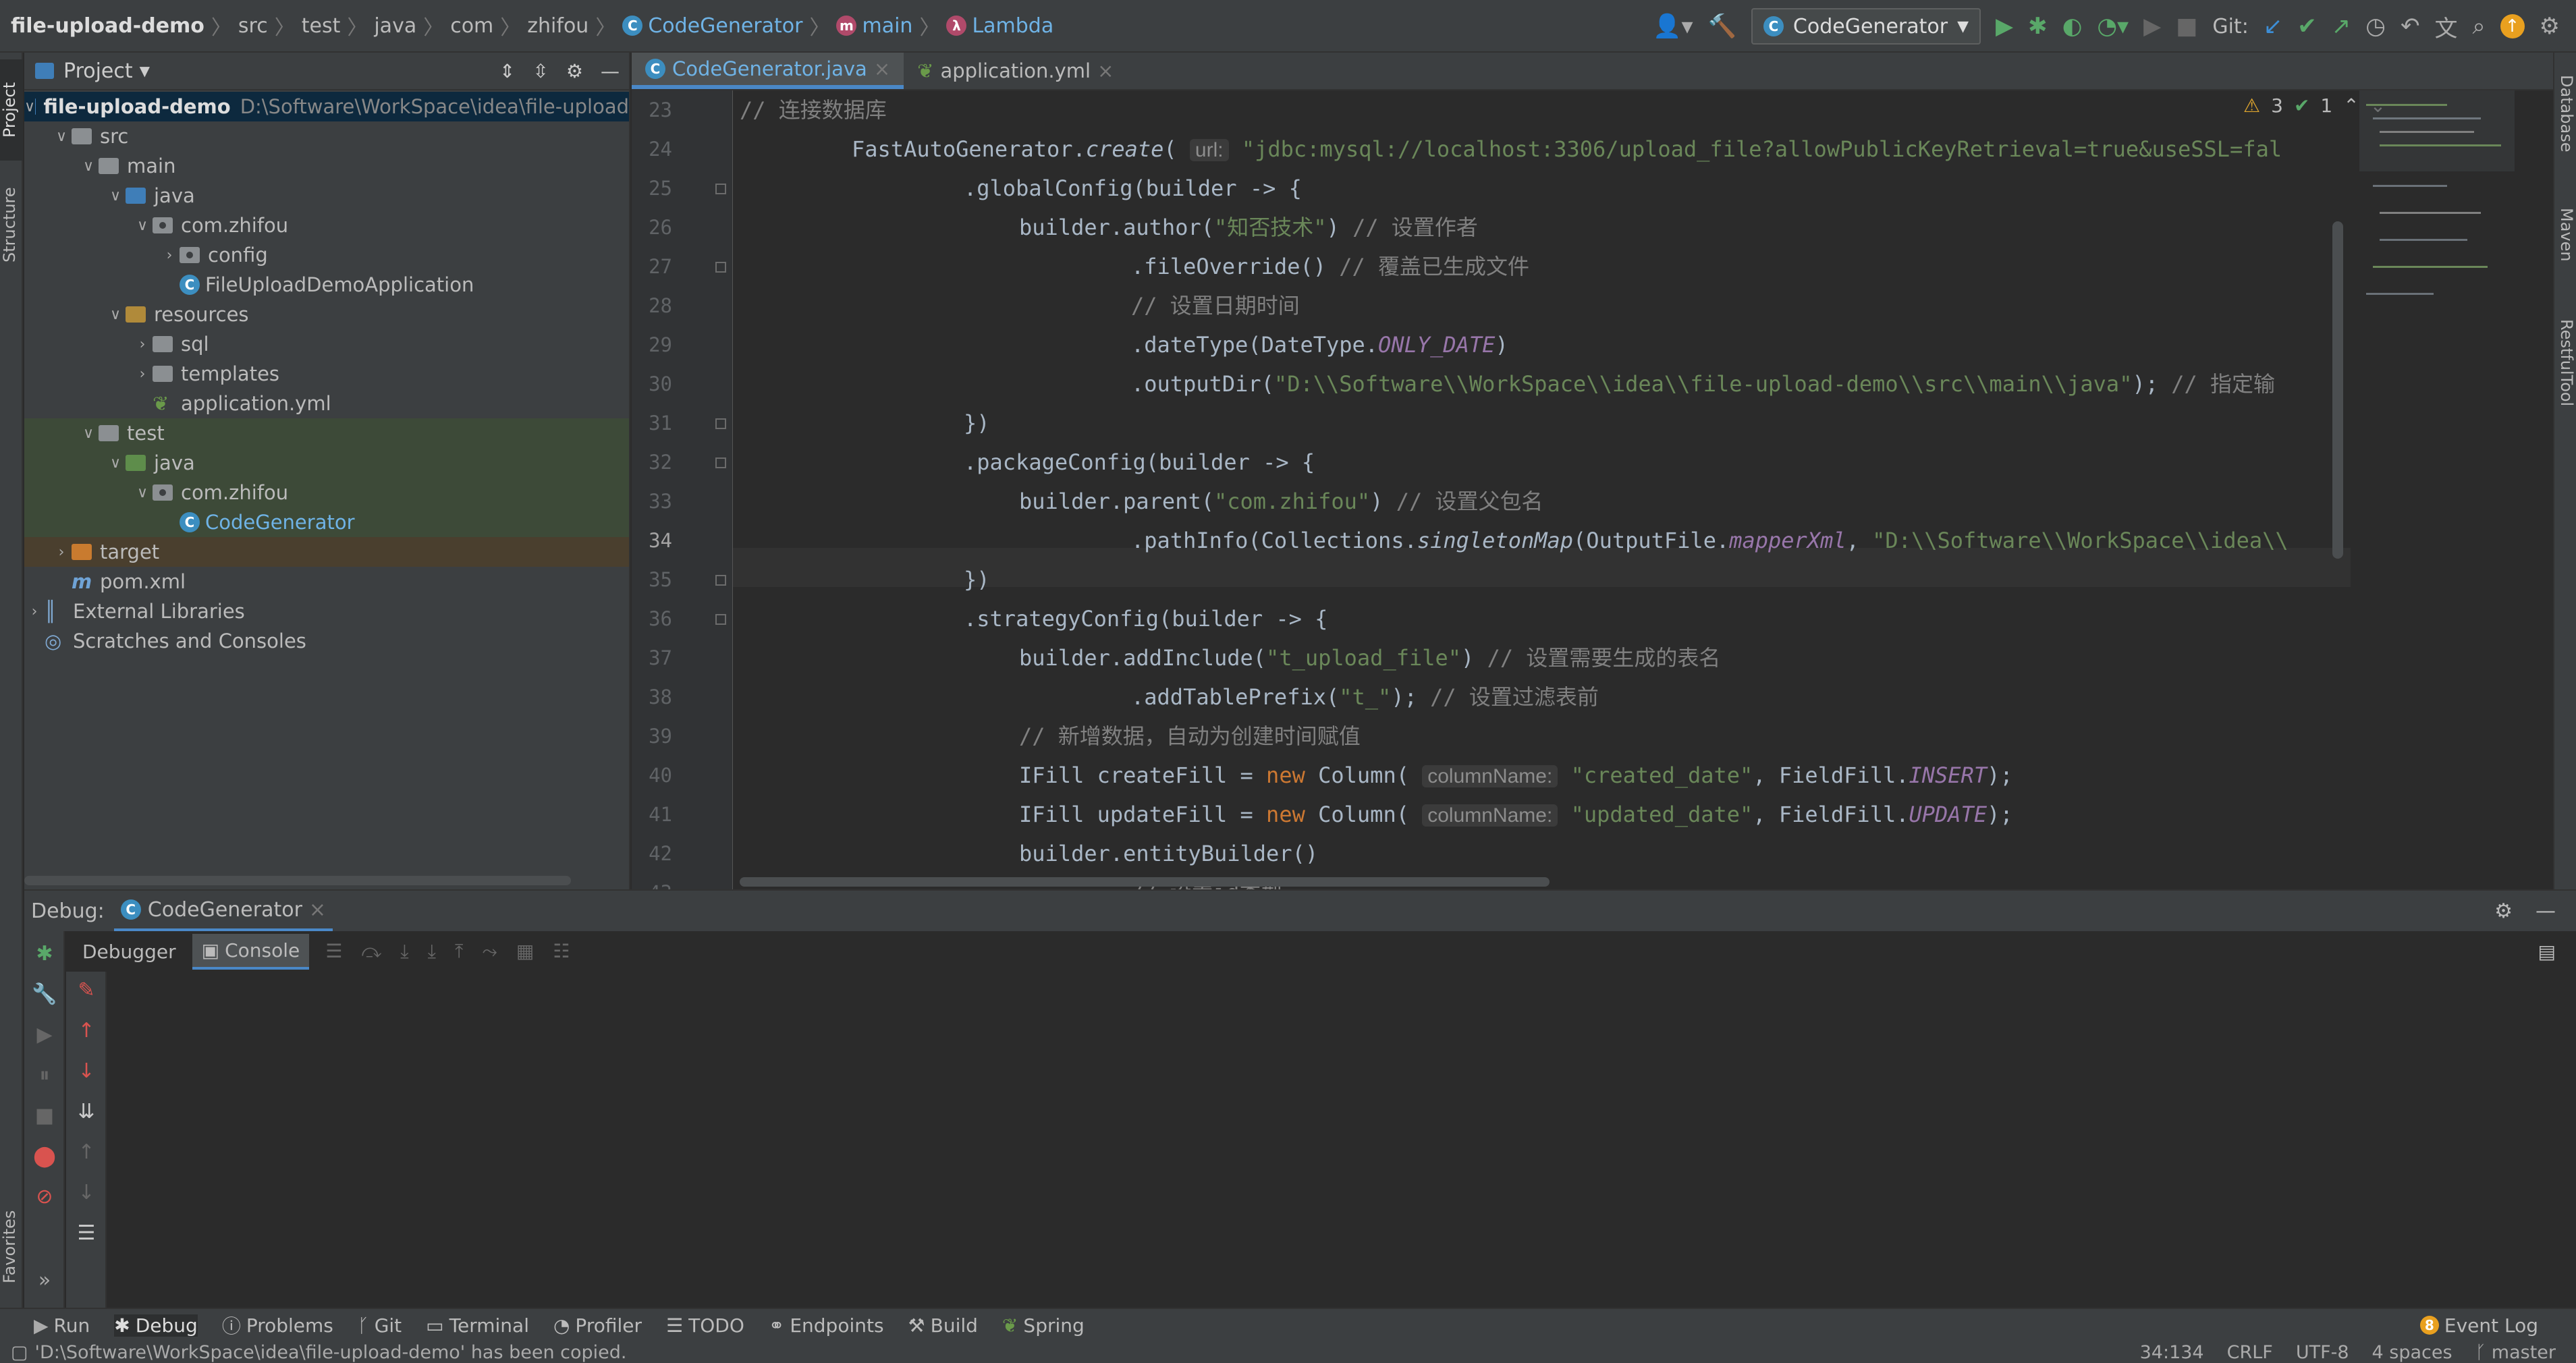  I want to click on tab-application-yml: ❦ application.yml ×, so click(1015, 71).